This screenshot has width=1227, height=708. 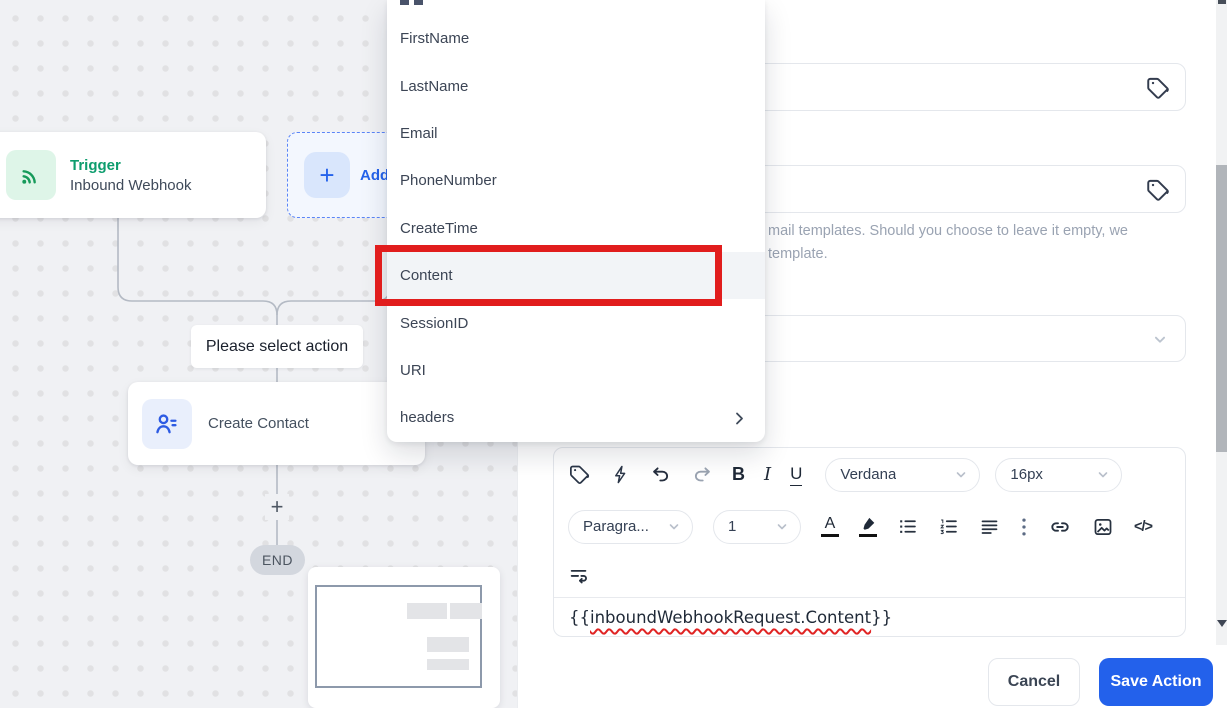 I want to click on brace-open: {{, so click(x=579, y=617).